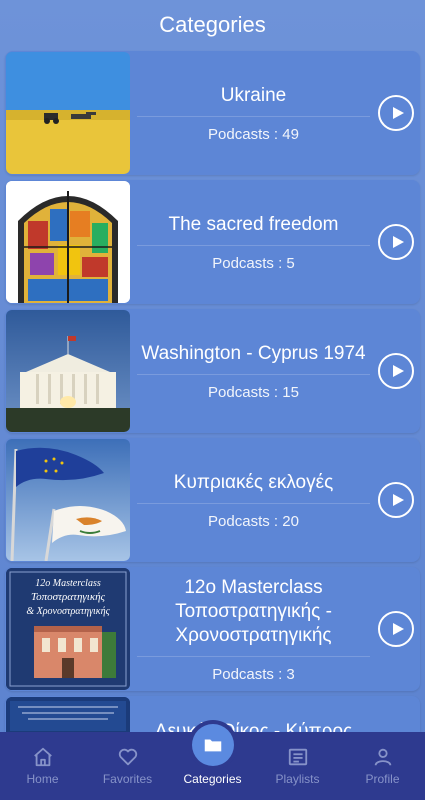 The width and height of the screenshot is (425, 800). Describe the element at coordinates (68, 583) in the screenshot. I see `cover-line-1: 12ο Masterclass` at that location.